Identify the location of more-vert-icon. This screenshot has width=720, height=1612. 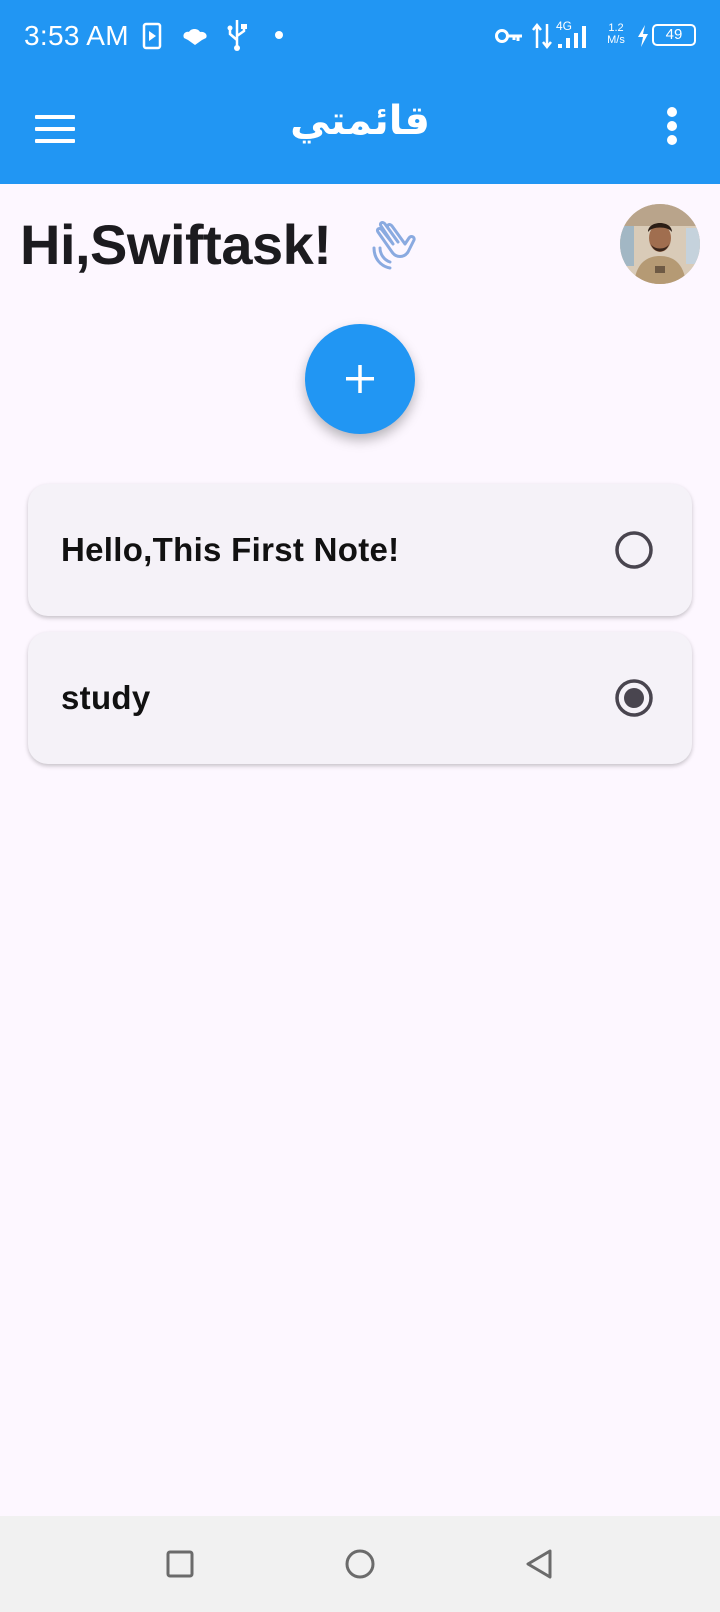
(672, 129).